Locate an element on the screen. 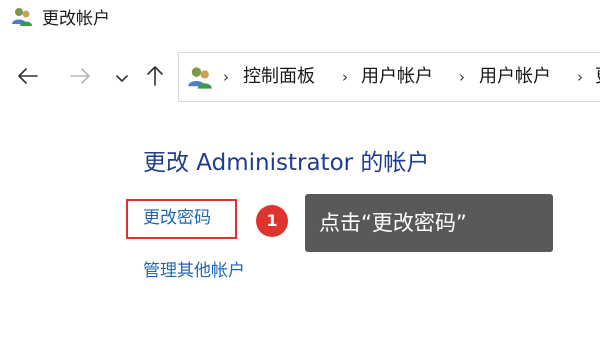 This screenshot has width=600, height=362. change-password-link: 更改密码 is located at coordinates (177, 218).